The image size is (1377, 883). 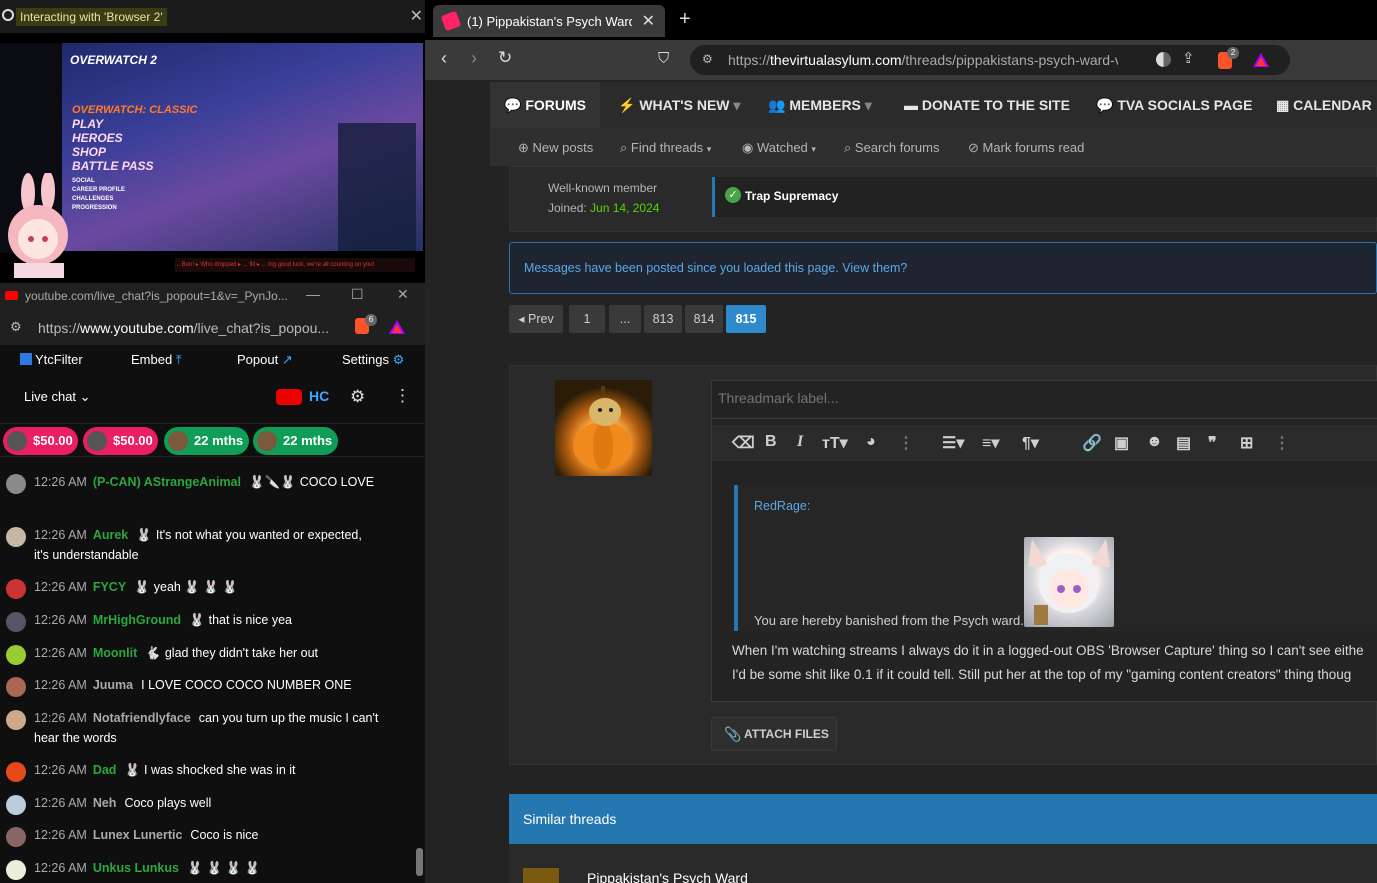 What do you see at coordinates (167, 482) in the screenshot?
I see `chat-author: (P-CAN) AStrangeAnimal` at bounding box center [167, 482].